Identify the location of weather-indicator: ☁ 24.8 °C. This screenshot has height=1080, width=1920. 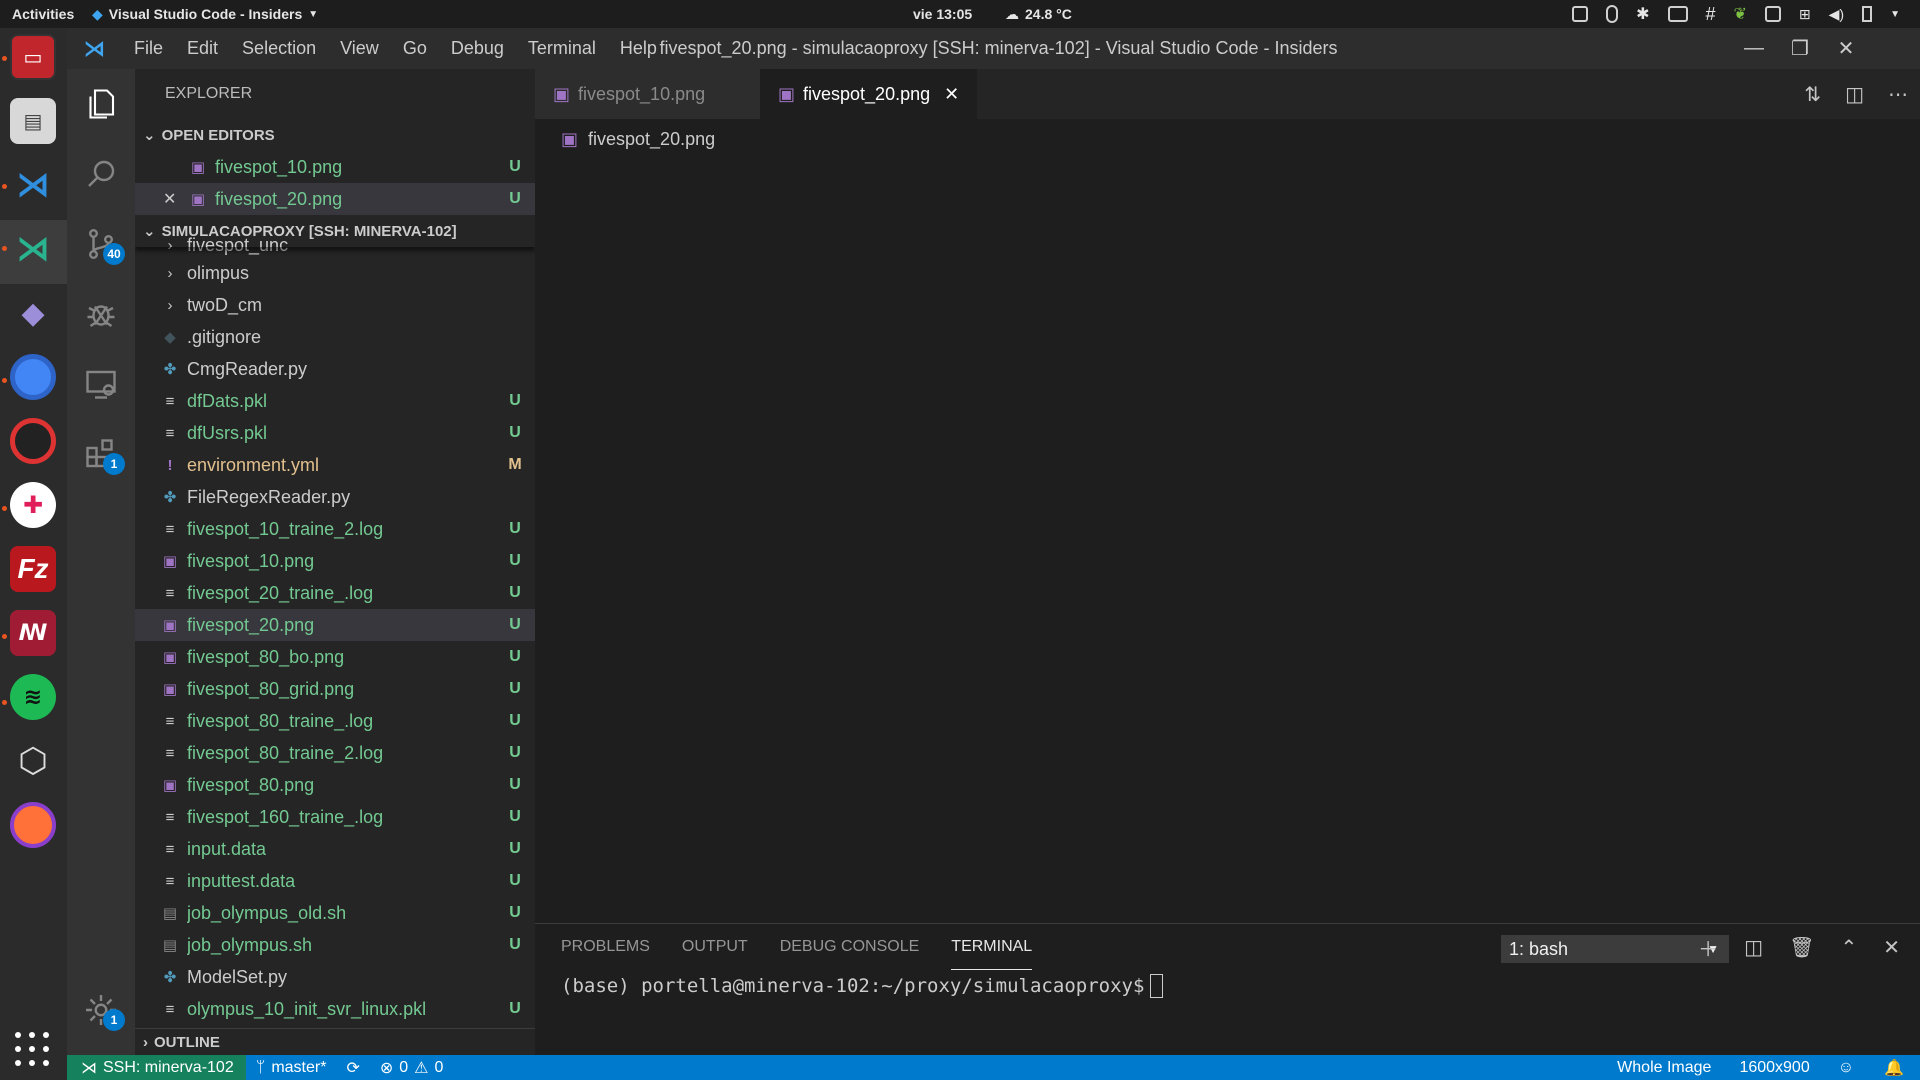
(1038, 14).